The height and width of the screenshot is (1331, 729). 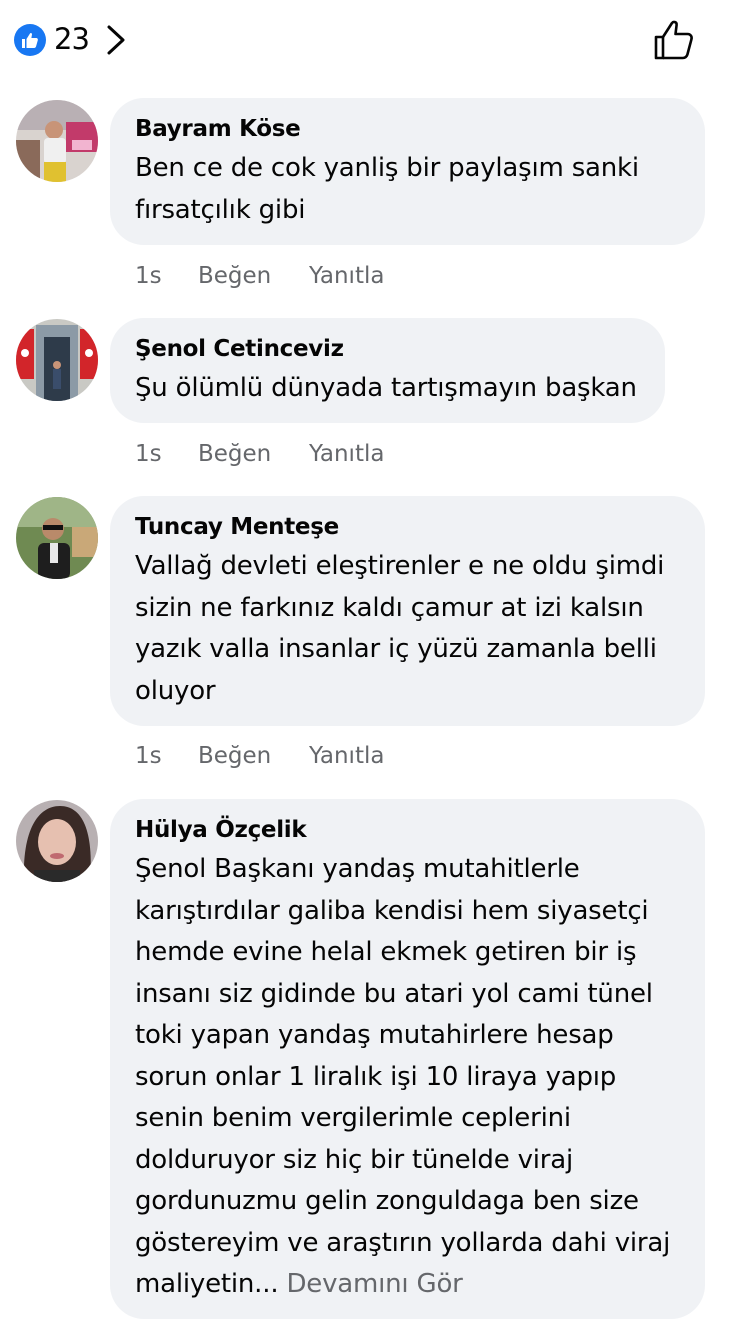 I want to click on thumbs-up-outline-icon, so click(x=674, y=42).